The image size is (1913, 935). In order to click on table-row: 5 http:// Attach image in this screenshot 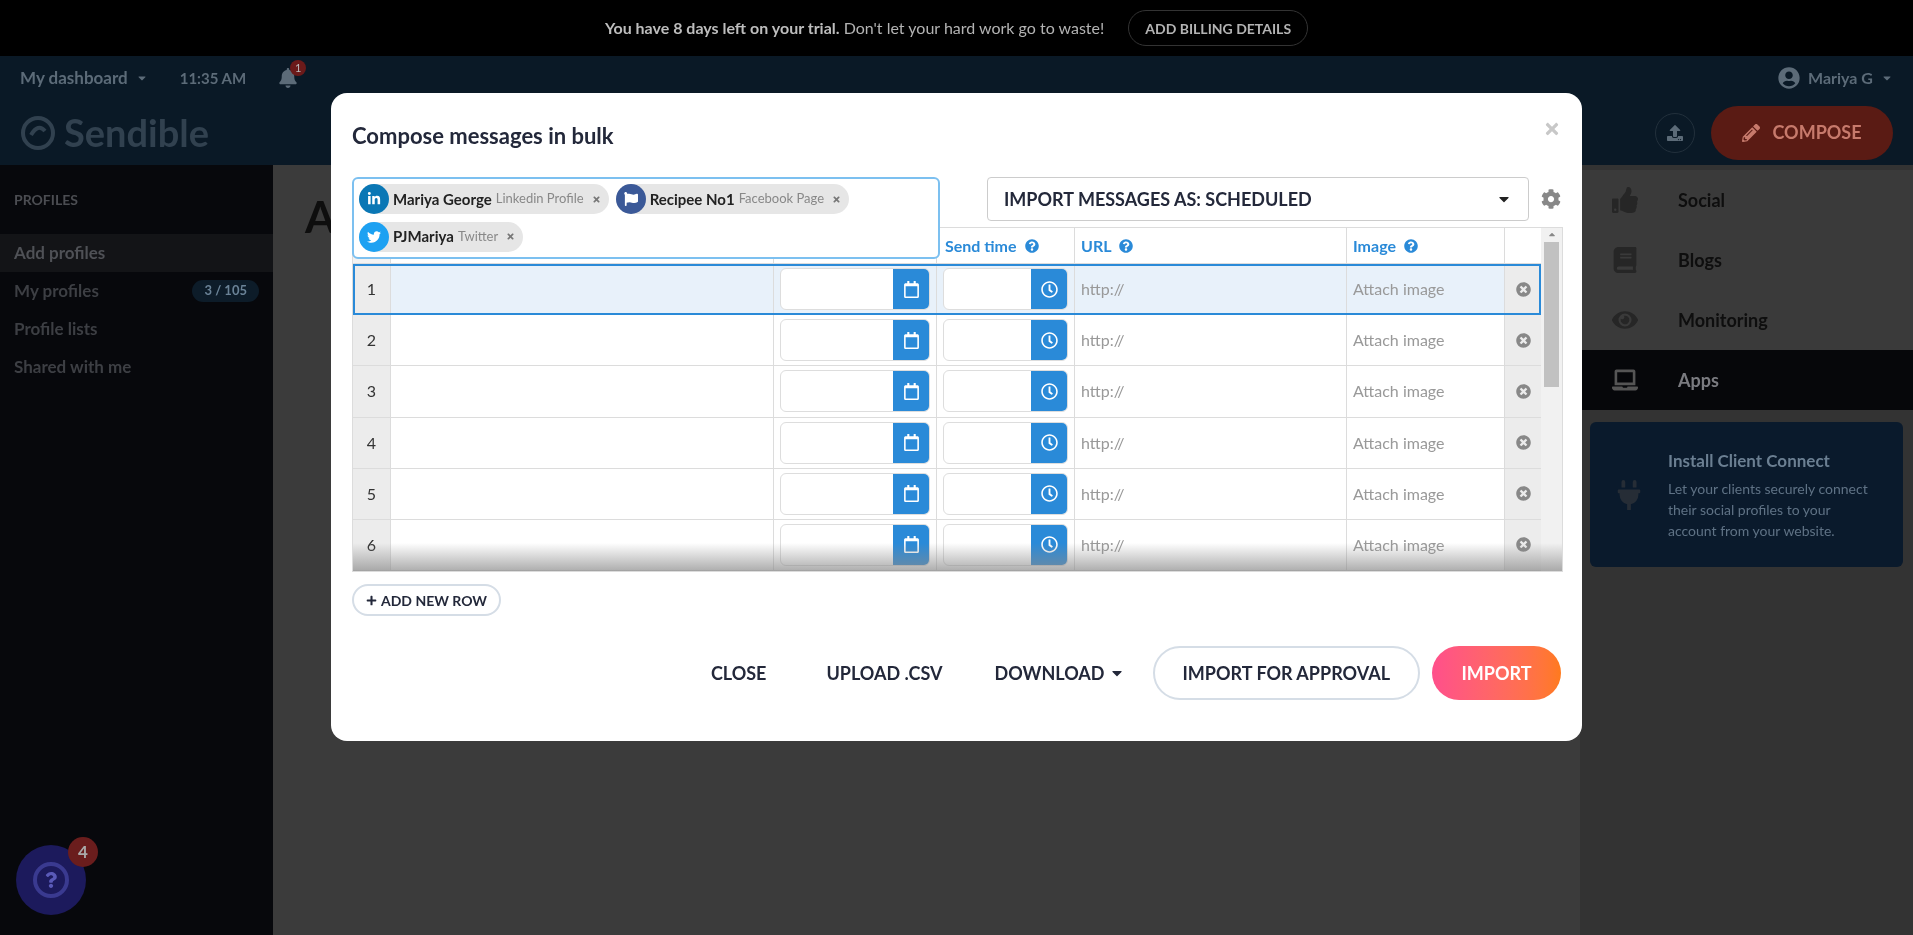, I will do `click(947, 494)`.